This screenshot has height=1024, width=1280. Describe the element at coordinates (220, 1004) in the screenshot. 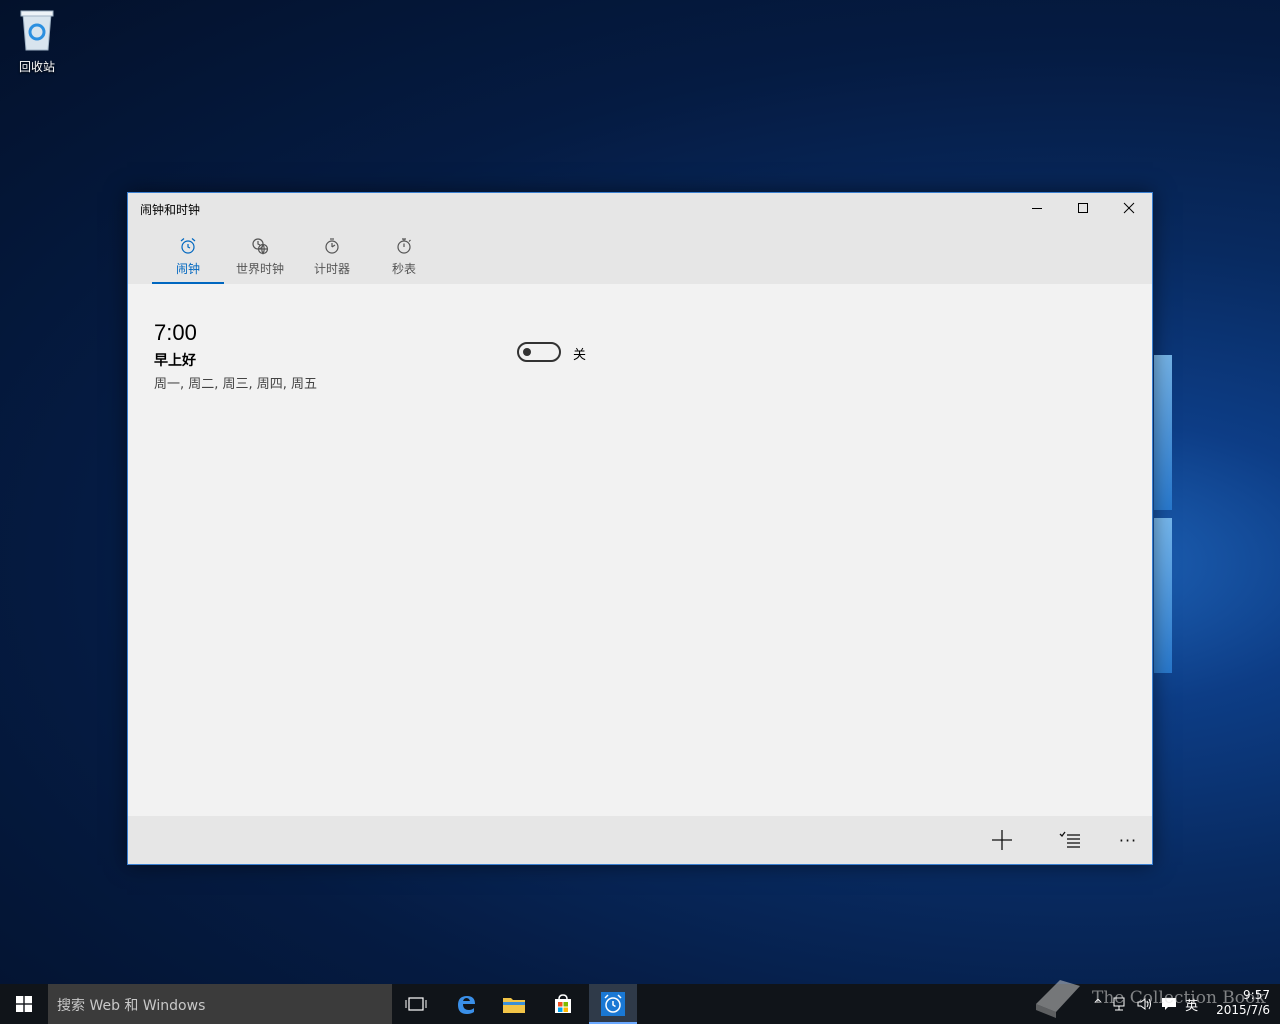

I see `search-box: 搜索 Web 和 Windows` at that location.